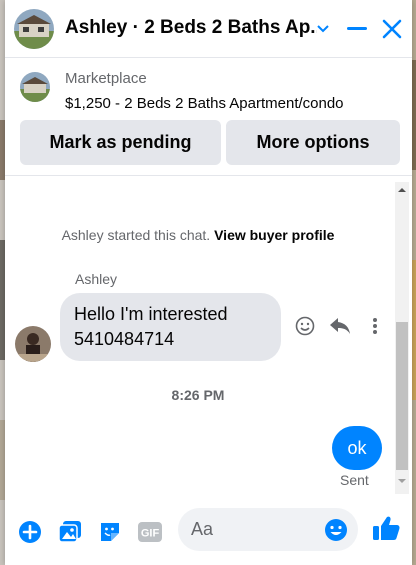 This screenshot has width=416, height=565. Describe the element at coordinates (35, 87) in the screenshot. I see `listing-thumbnail` at that location.